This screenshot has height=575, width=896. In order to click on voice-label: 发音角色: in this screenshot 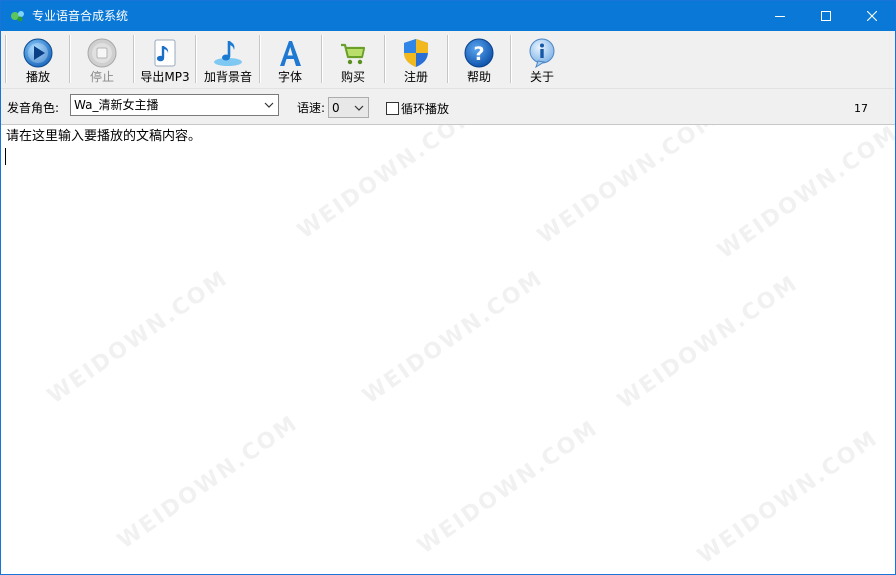, I will do `click(33, 108)`.